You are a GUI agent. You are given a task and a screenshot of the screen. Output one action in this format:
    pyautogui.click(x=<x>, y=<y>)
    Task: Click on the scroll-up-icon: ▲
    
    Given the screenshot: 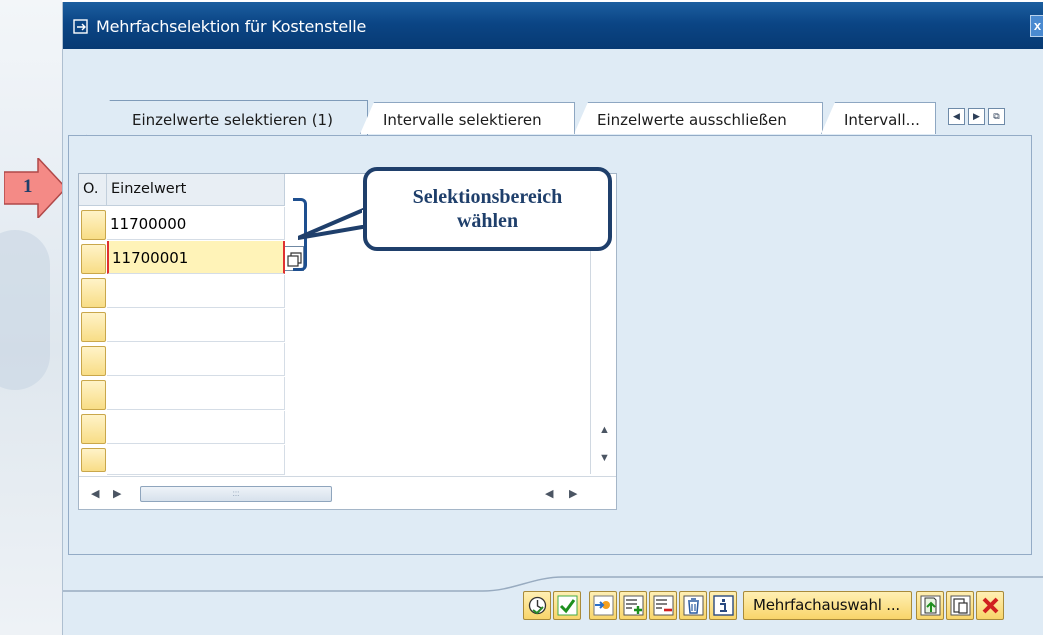 What is the action you would take?
    pyautogui.click(x=604, y=430)
    